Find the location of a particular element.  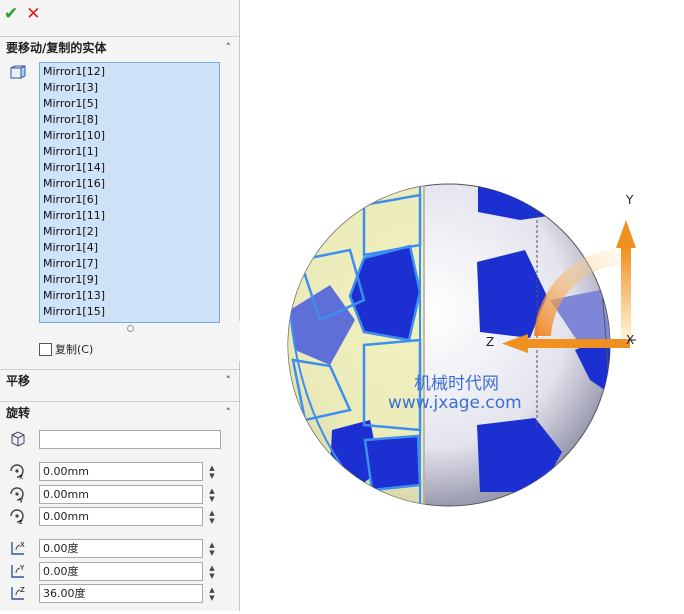

body-list-item: Mirror1[4] is located at coordinates (129, 248).